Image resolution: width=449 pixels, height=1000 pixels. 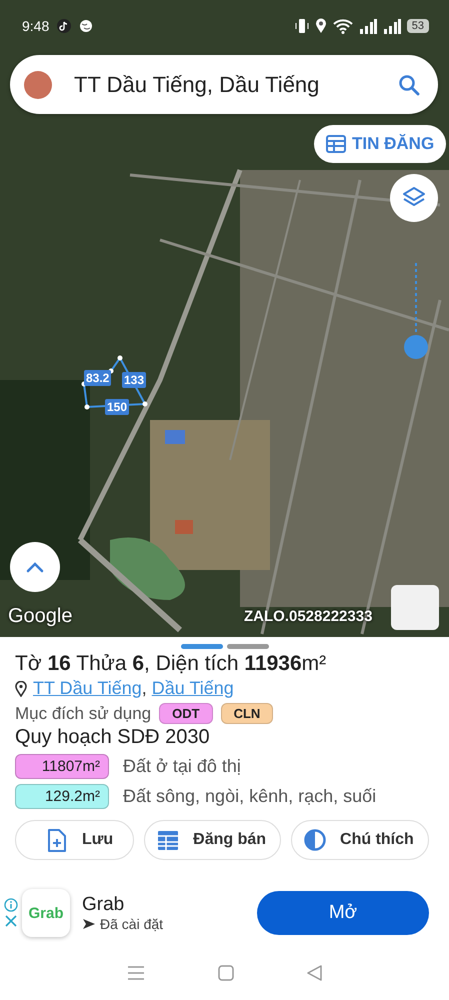 I want to click on action-button: Lưu, so click(x=74, y=840).